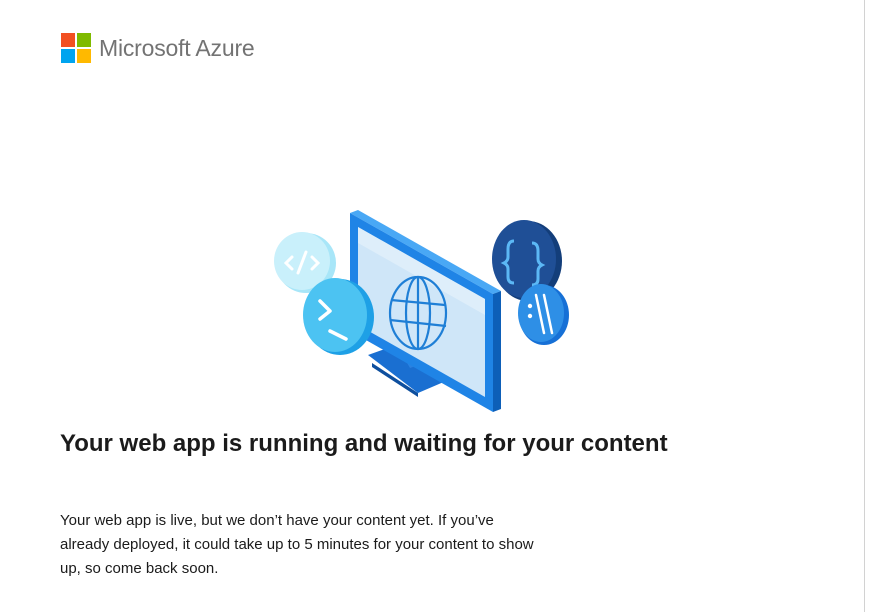  Describe the element at coordinates (68, 40) in the screenshot. I see `logo-square-red` at that location.